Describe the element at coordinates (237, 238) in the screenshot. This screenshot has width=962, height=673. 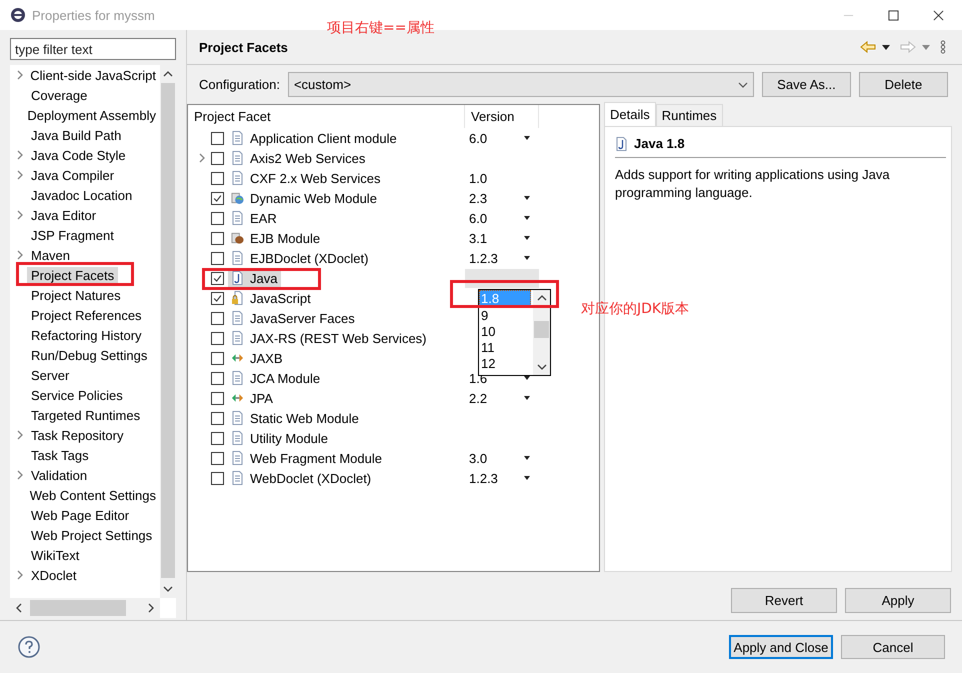
I see `bean-icon` at that location.